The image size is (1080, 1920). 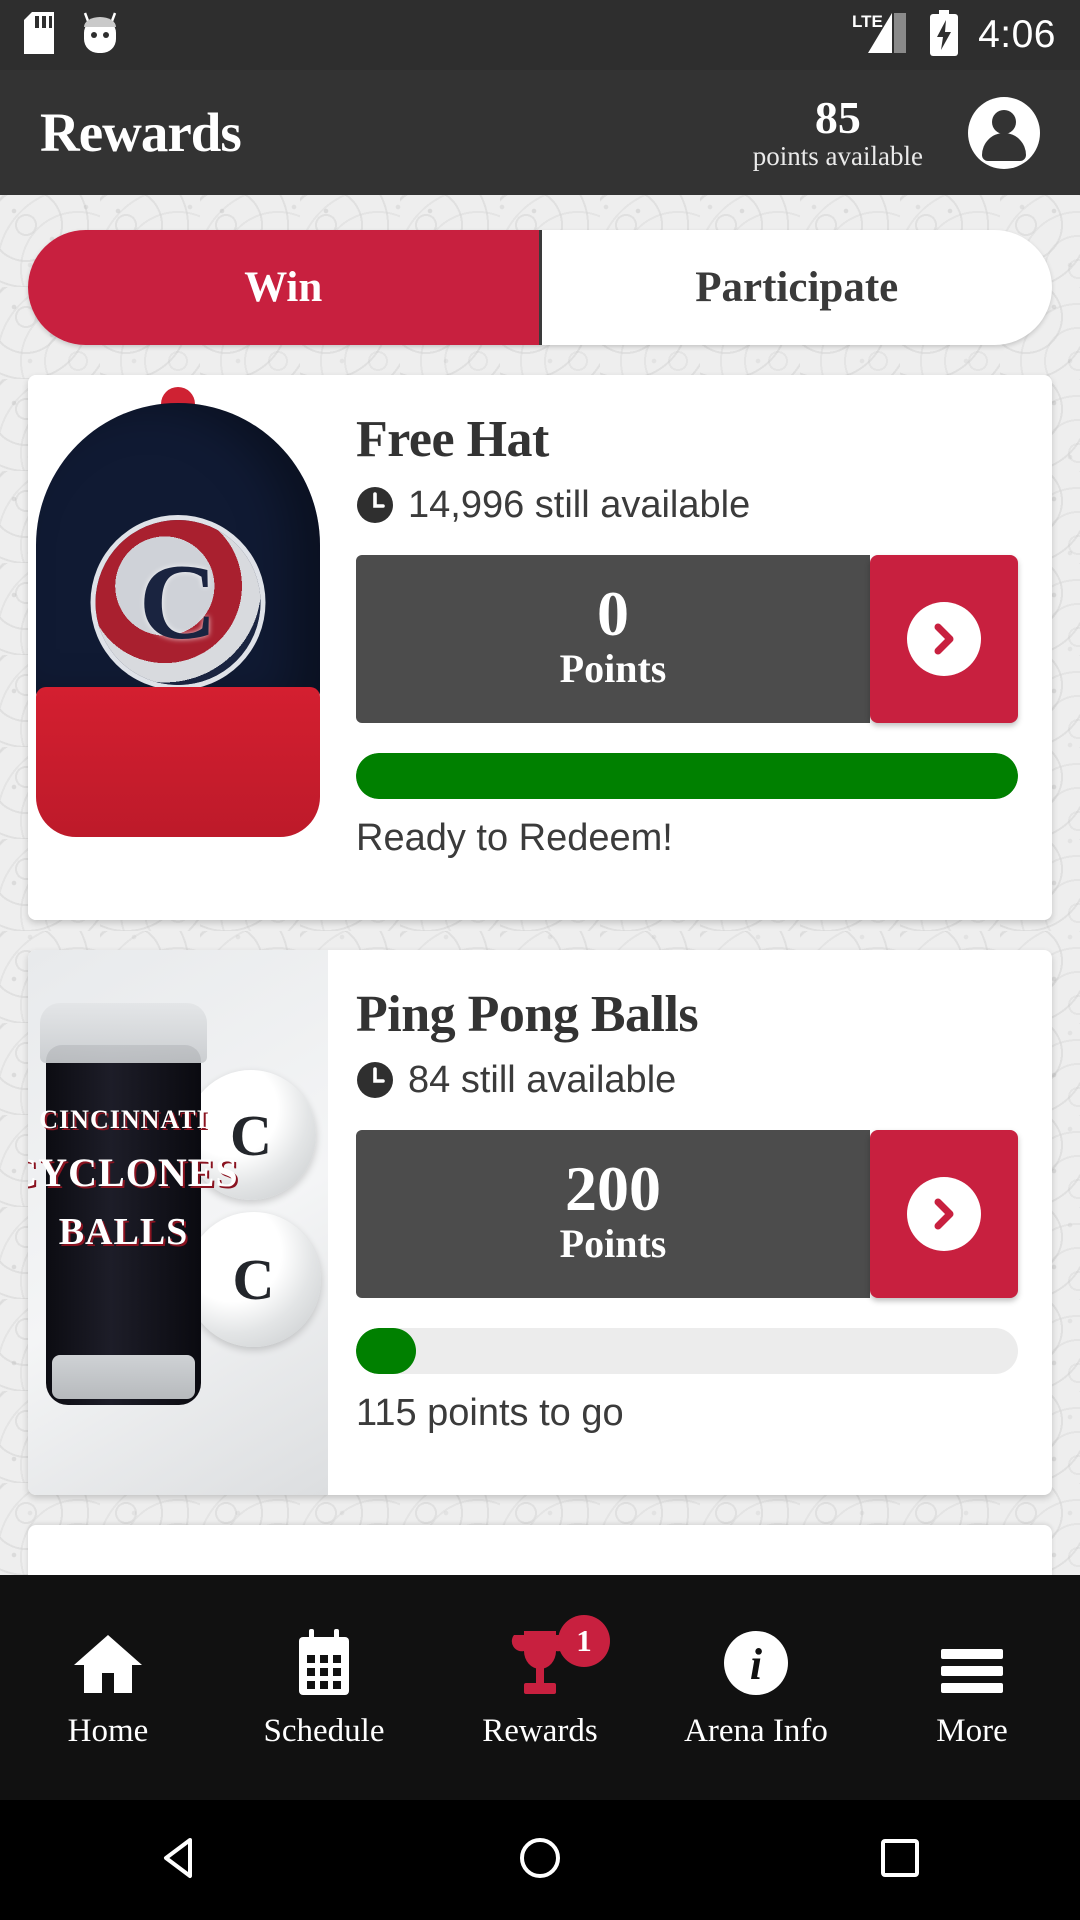 I want to click on nav-item-more: More, so click(x=972, y=1687).